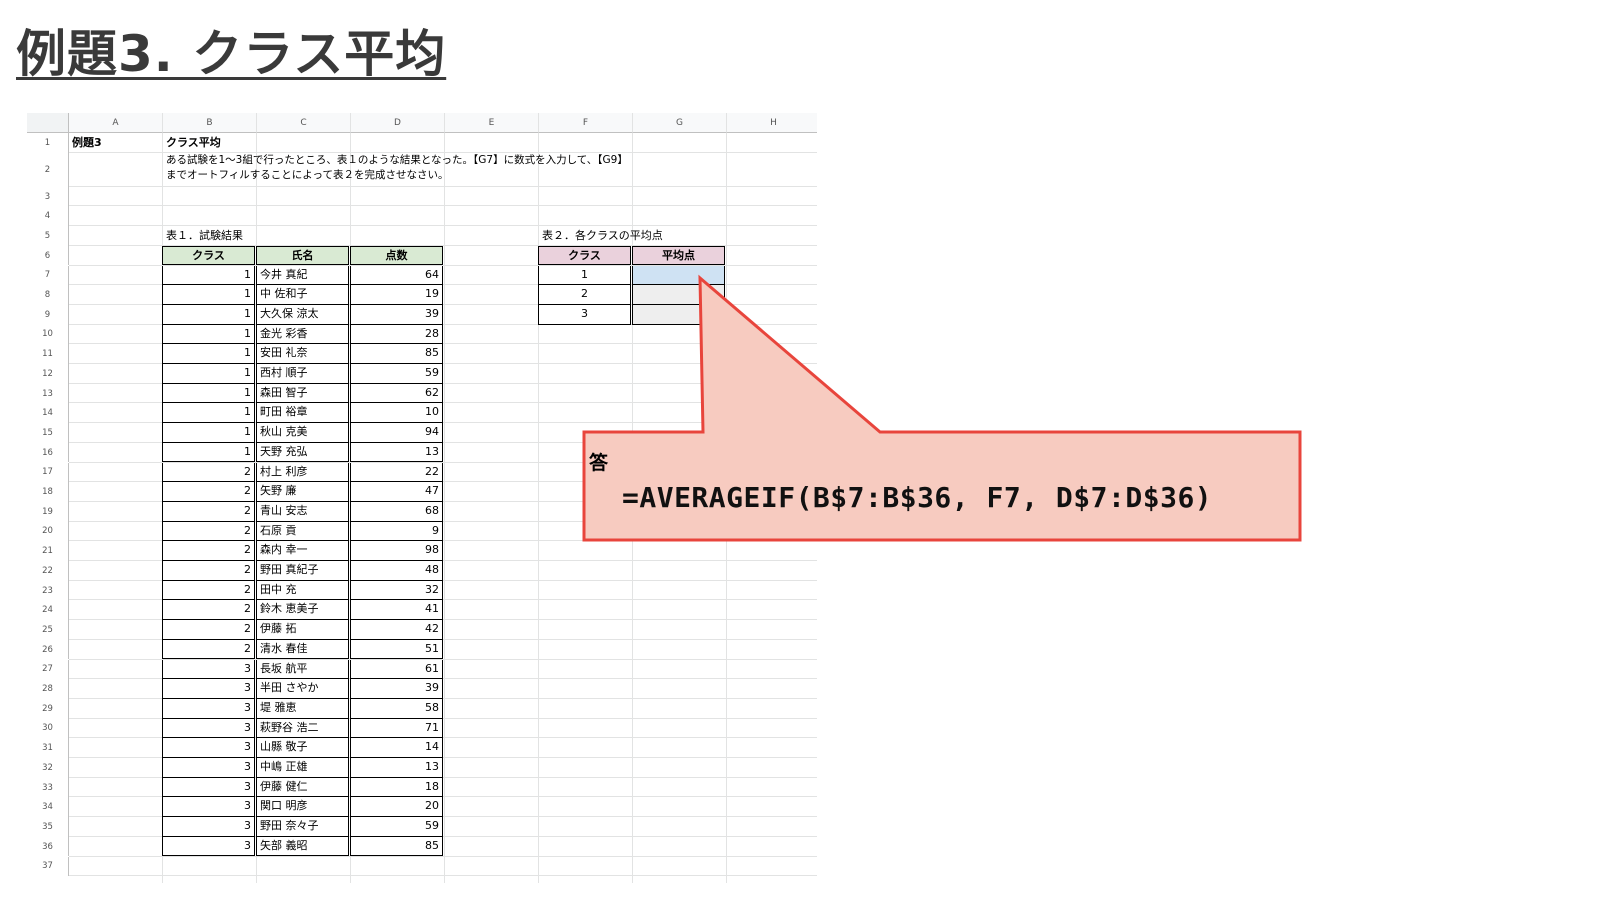  I want to click on row-header: 14, so click(48, 413).